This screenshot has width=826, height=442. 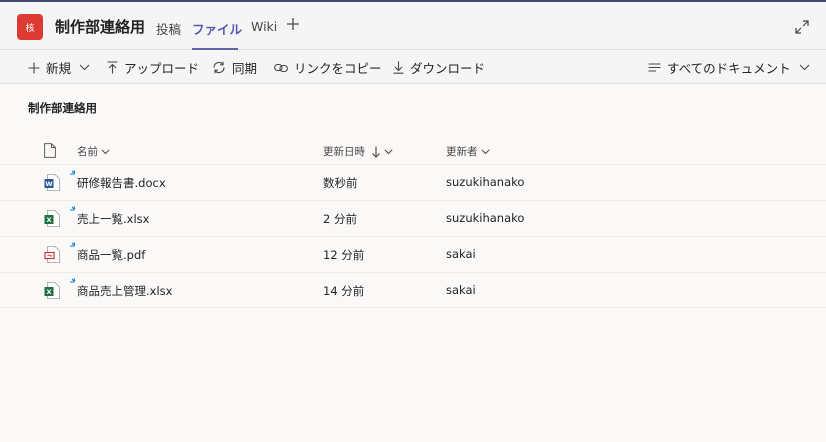 I want to click on upload-button: アップロード, so click(x=153, y=67).